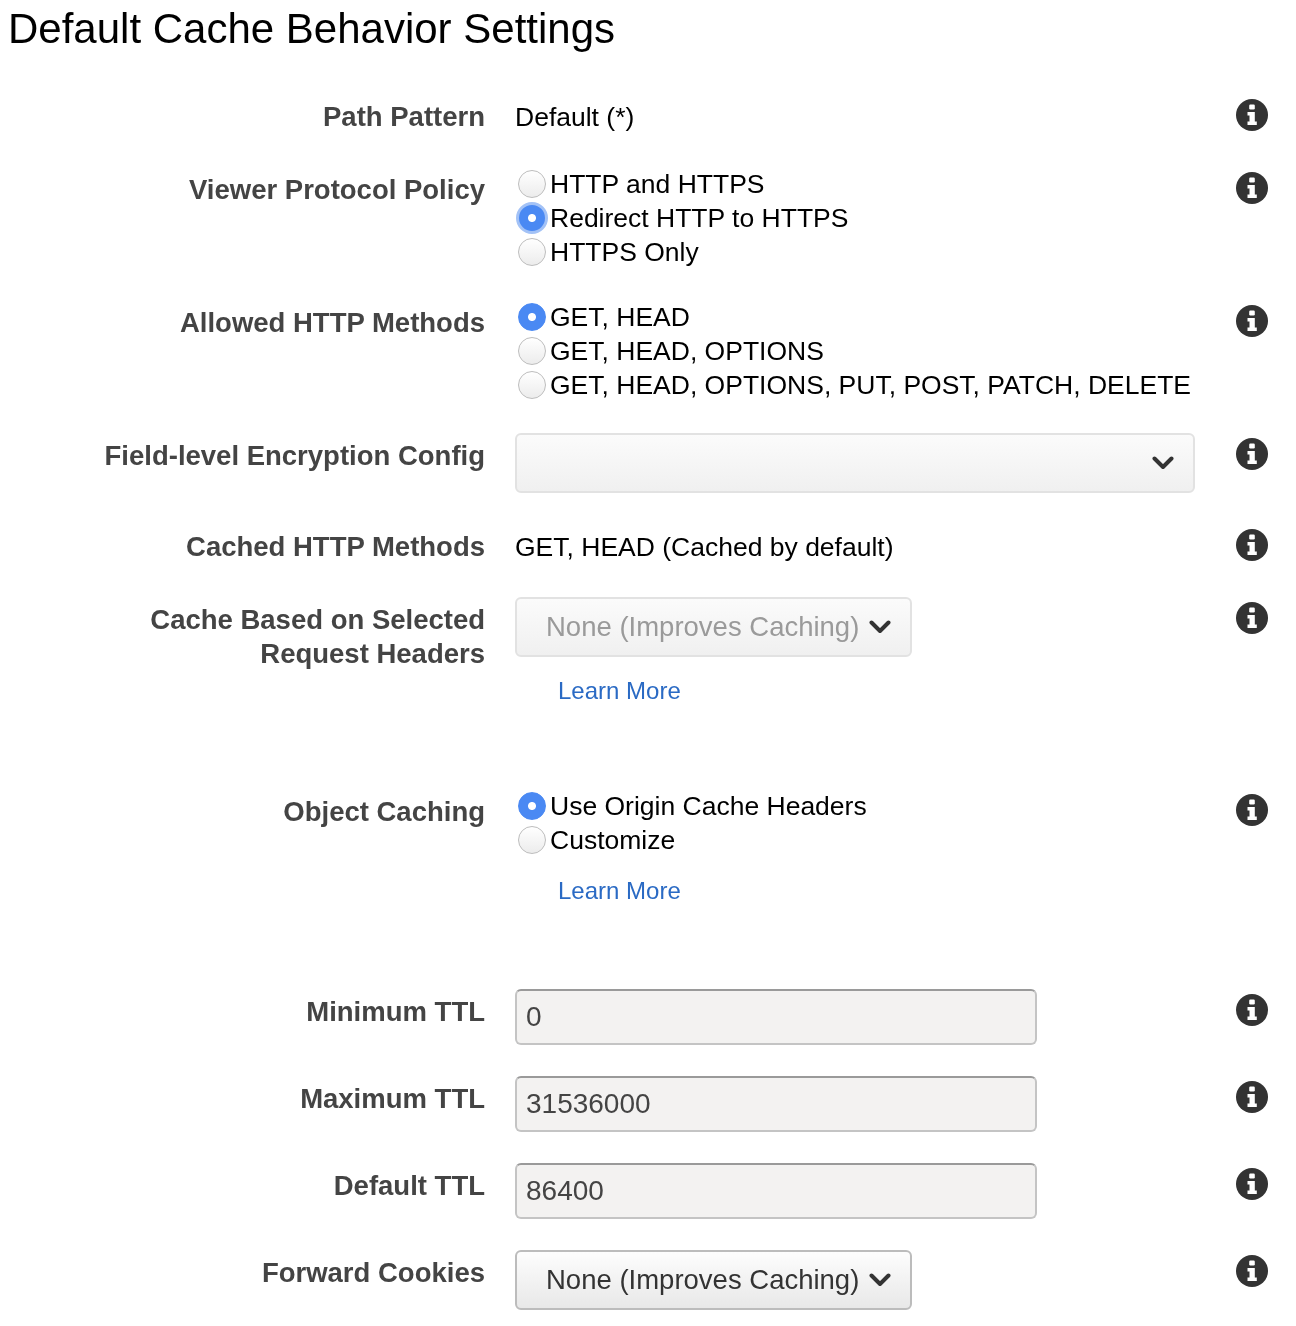 This screenshot has height=1326, width=1296. Describe the element at coordinates (392, 1099) in the screenshot. I see `field-label: Maximum TTL` at that location.